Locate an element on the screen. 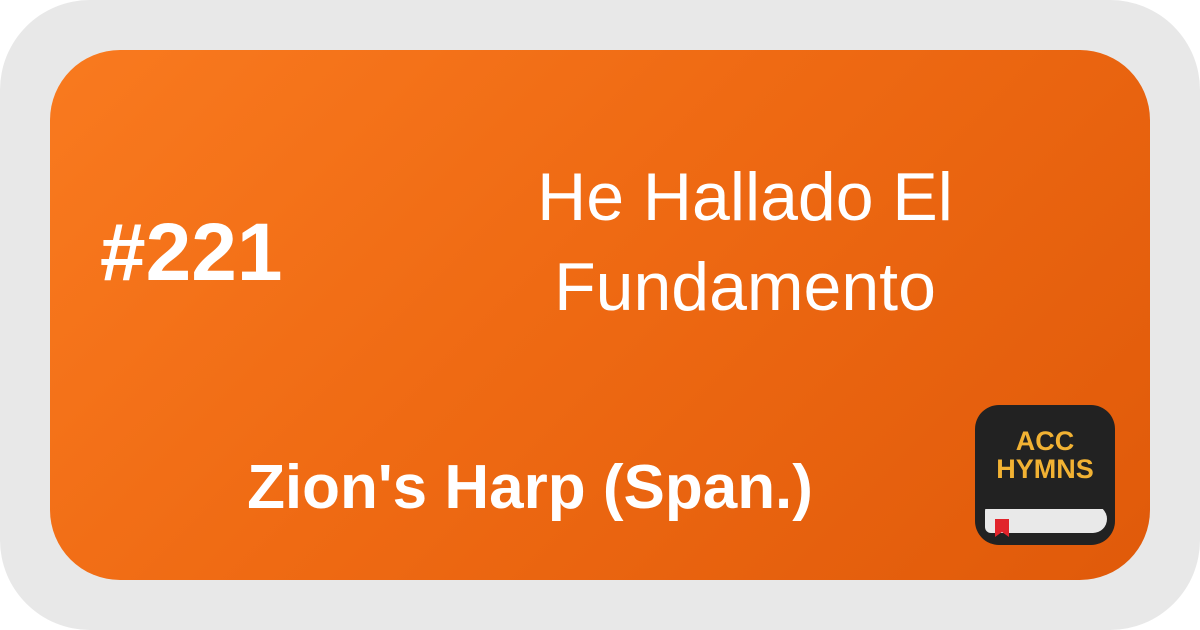 The width and height of the screenshot is (1200, 630). acc-hymns-app-icon: ACC HYMNS is located at coordinates (1045, 475).